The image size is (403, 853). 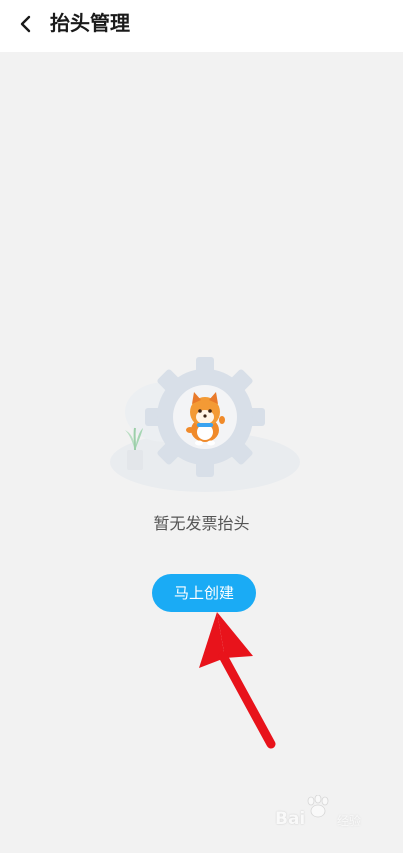 What do you see at coordinates (204, 593) in the screenshot?
I see `create-now-button: 马上创建` at bounding box center [204, 593].